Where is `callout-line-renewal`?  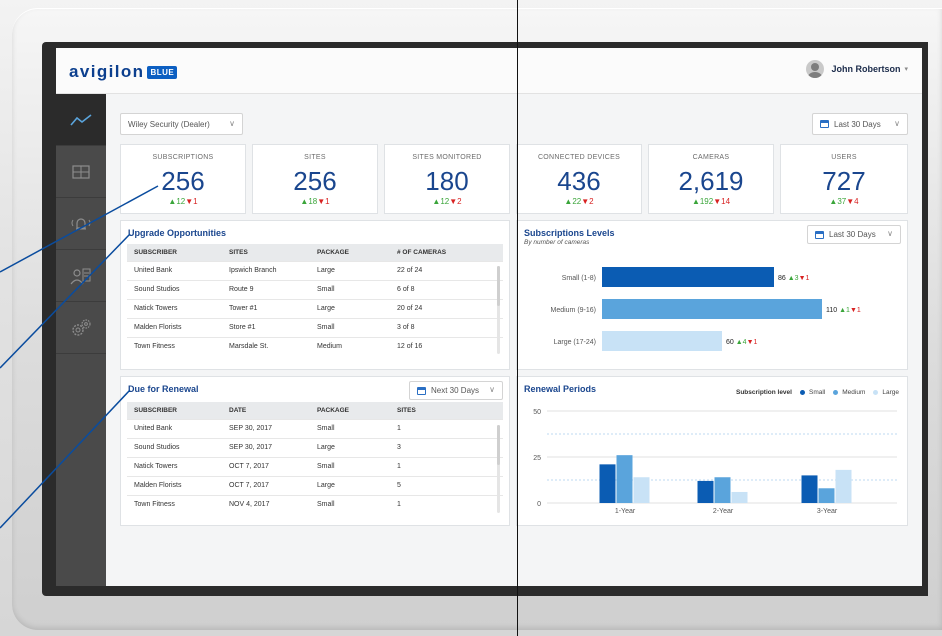
callout-line-renewal is located at coordinates (65, 459).